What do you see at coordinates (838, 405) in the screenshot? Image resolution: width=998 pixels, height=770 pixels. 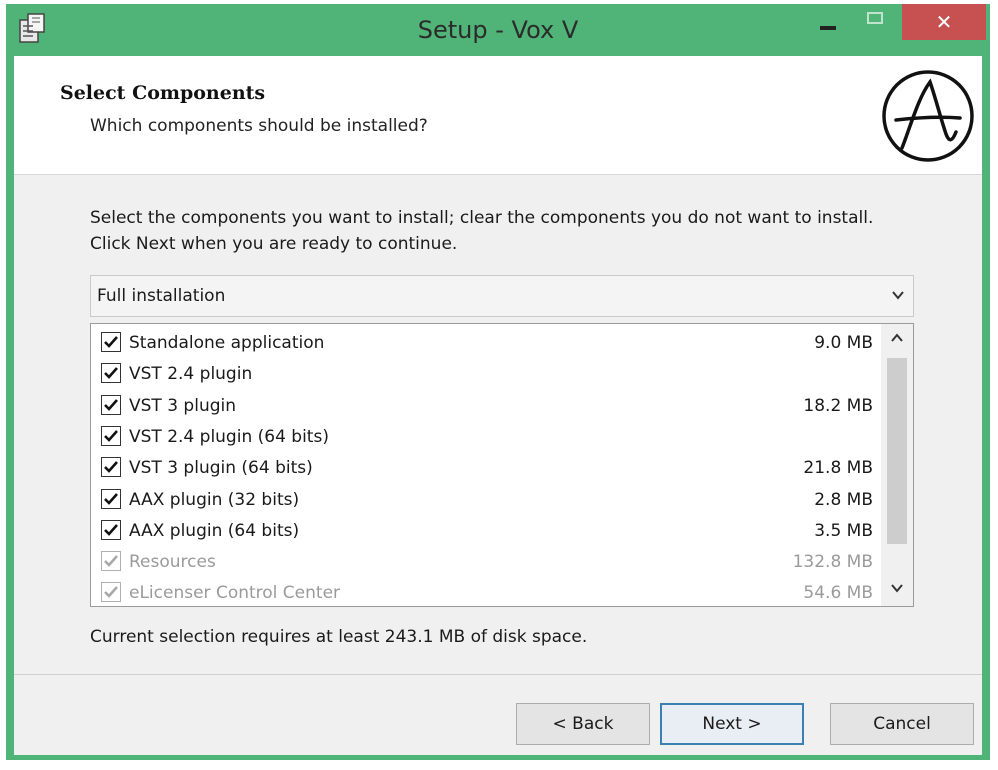 I see `component-size: 18.2 MB` at bounding box center [838, 405].